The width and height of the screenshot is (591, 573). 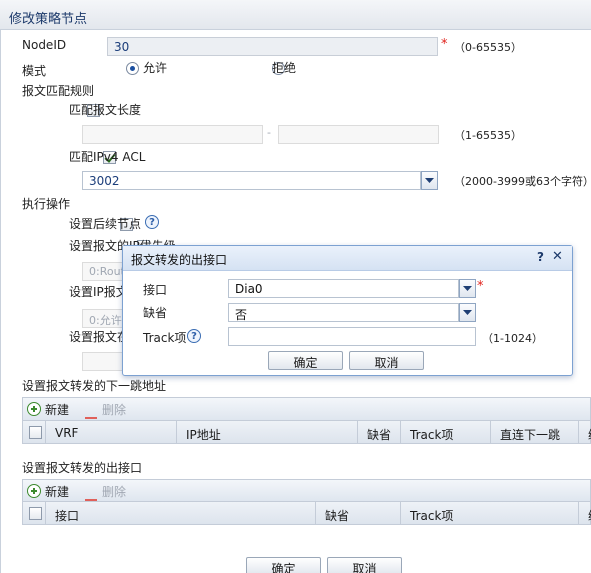 I want to click on default-dropdown-button, so click(x=467, y=312).